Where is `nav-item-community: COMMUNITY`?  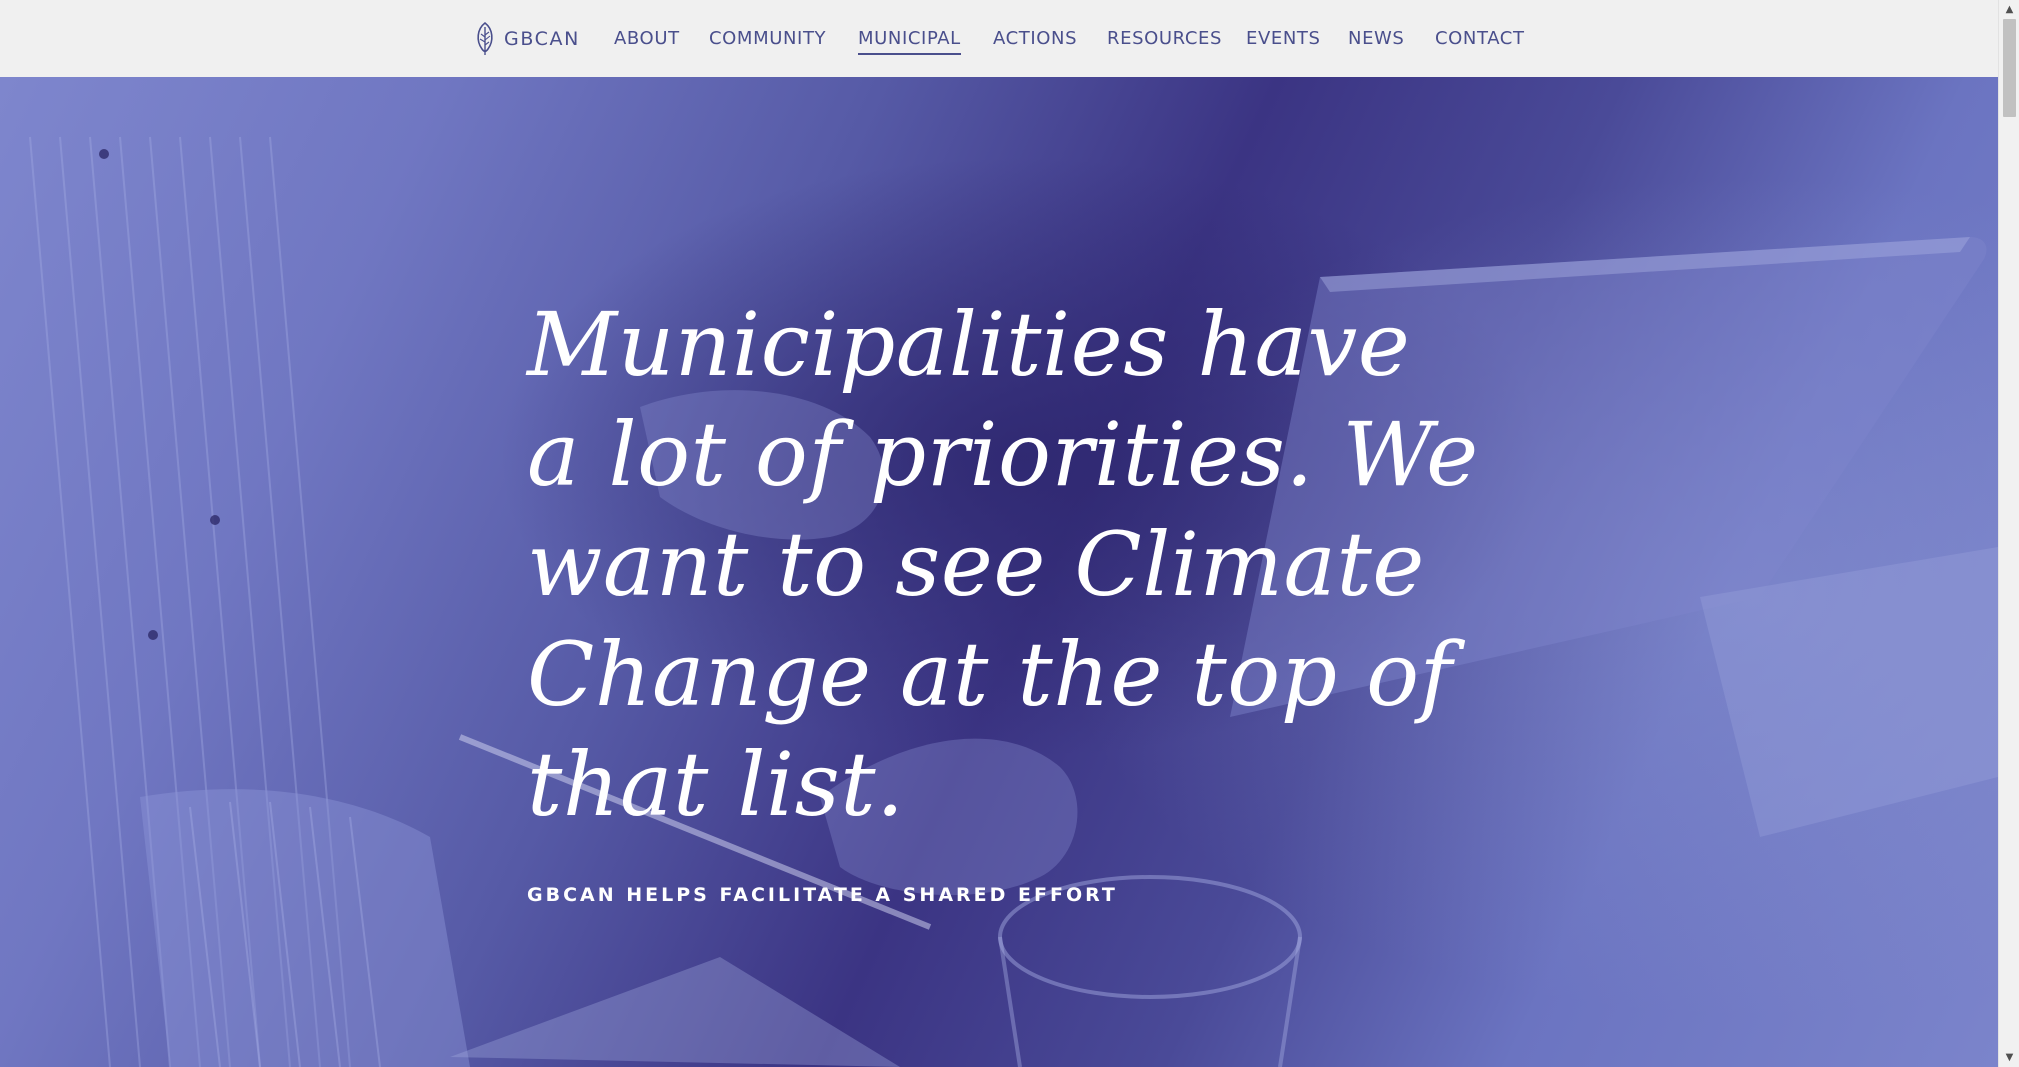 nav-item-community: COMMUNITY is located at coordinates (767, 39).